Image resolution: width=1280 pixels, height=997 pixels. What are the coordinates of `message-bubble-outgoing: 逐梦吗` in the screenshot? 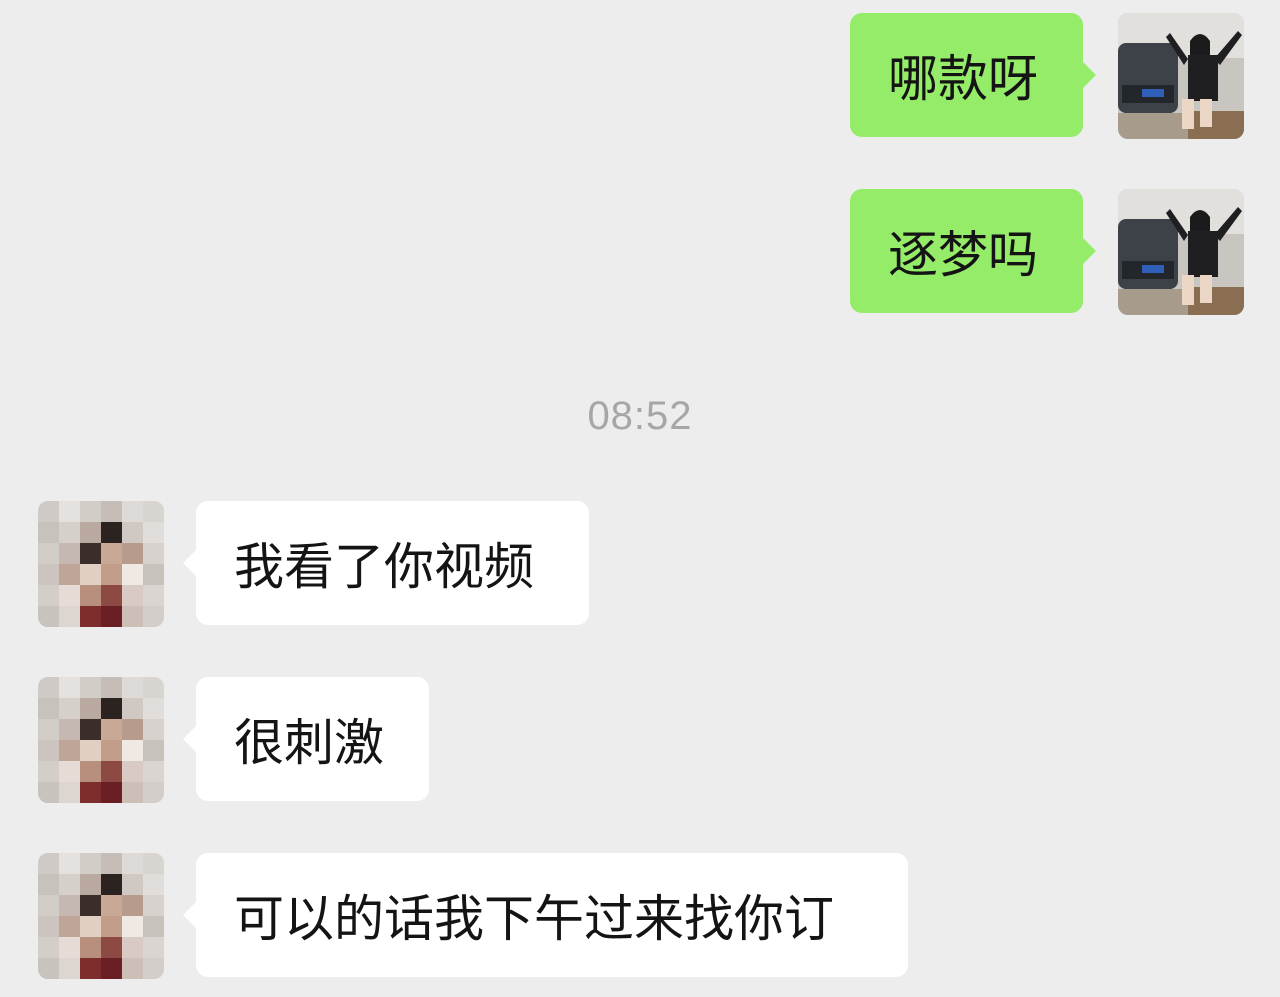 It's located at (973, 251).